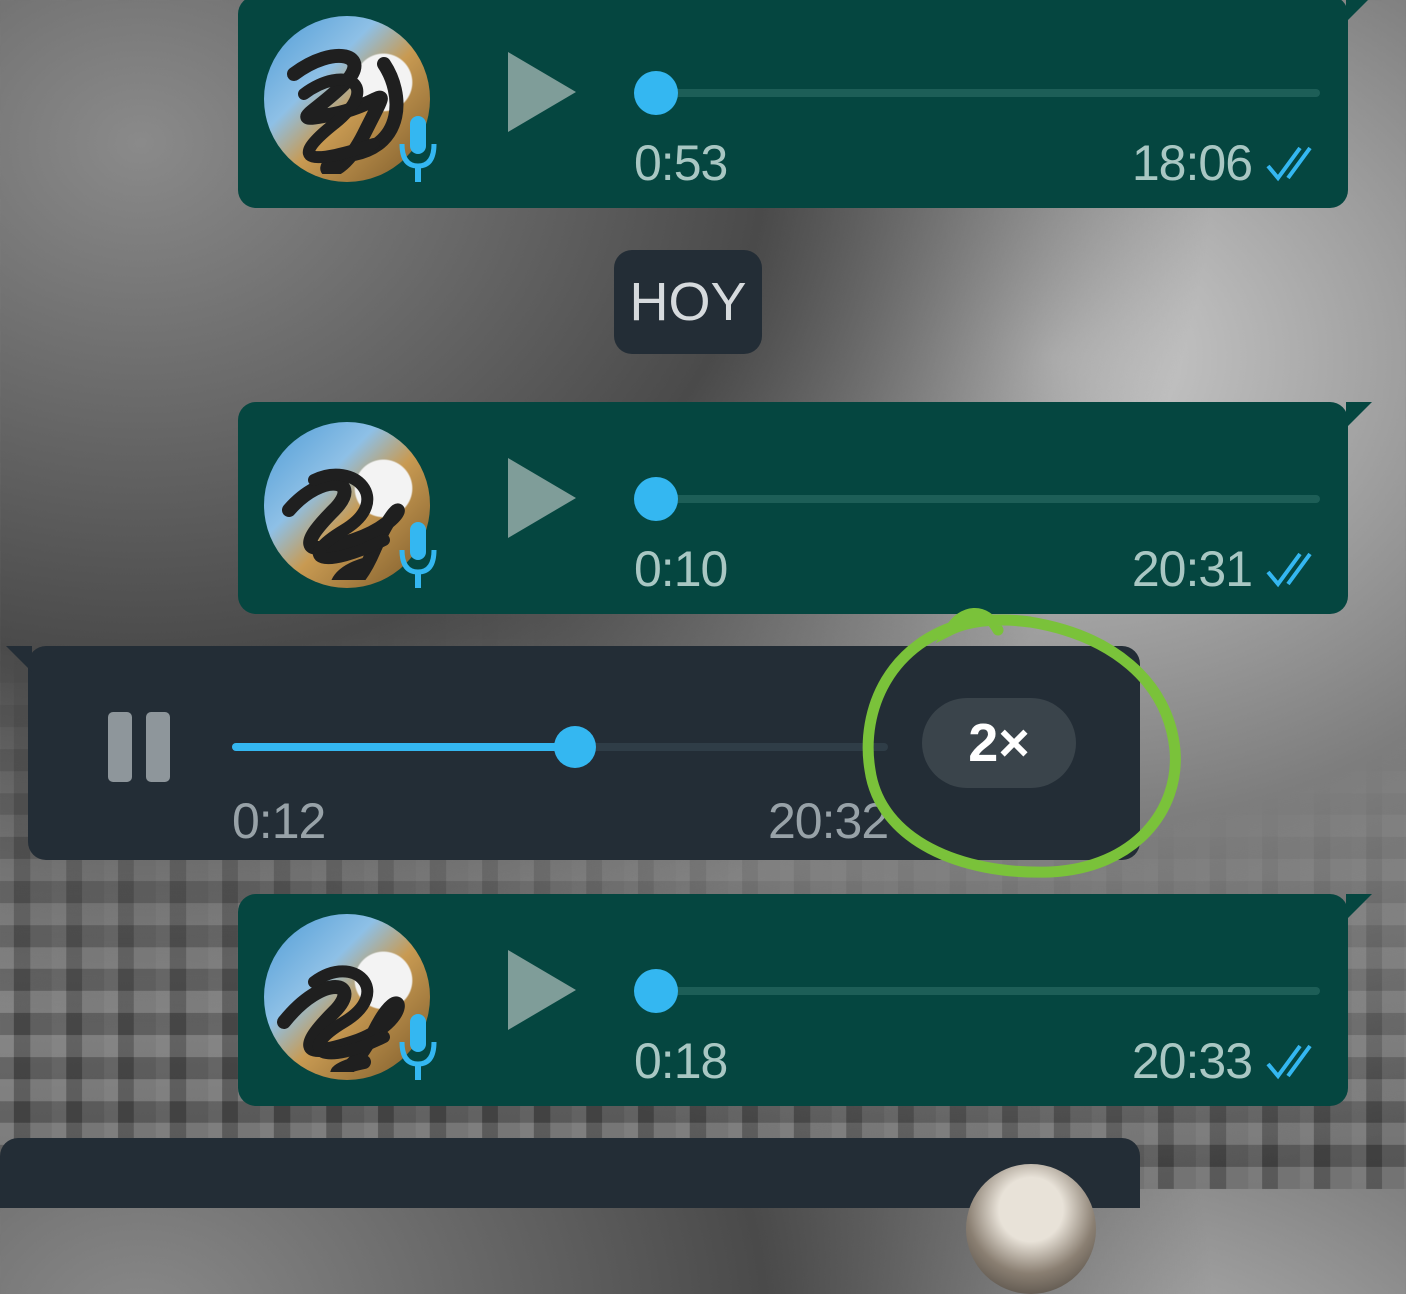  What do you see at coordinates (1192, 1061) in the screenshot?
I see `message-time: 20:33` at bounding box center [1192, 1061].